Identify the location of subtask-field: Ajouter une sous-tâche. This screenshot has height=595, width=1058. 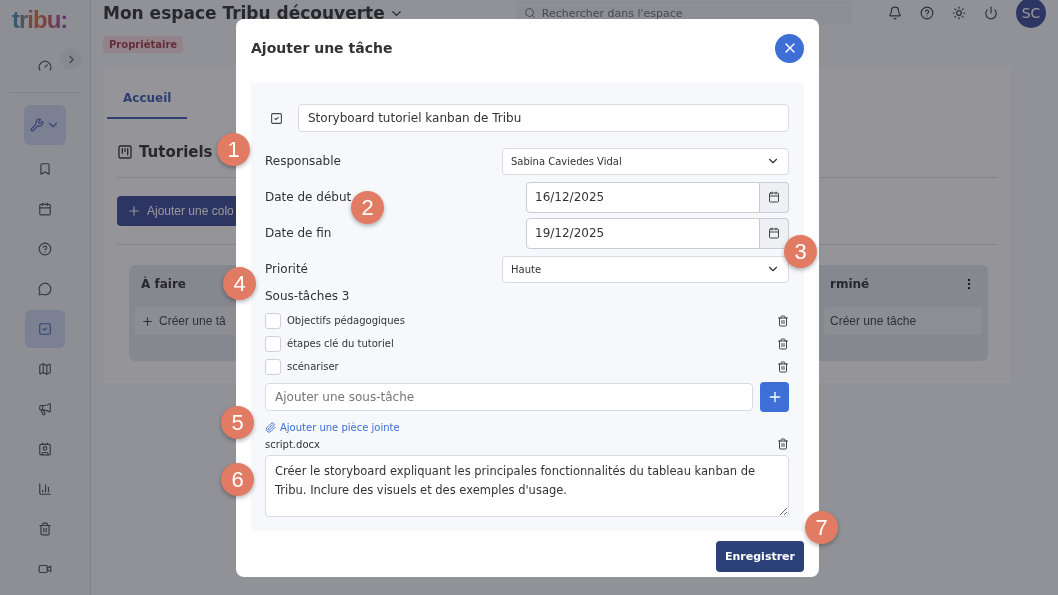
(509, 397).